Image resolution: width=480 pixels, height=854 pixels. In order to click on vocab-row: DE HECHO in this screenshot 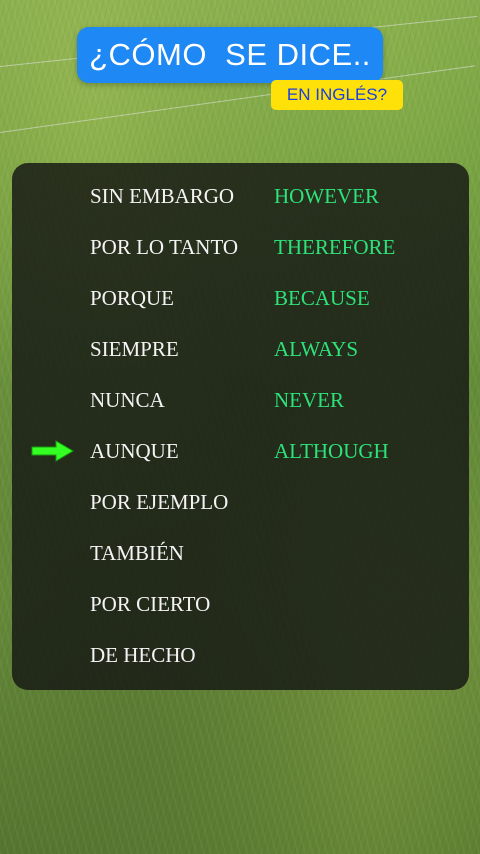, I will do `click(240, 655)`.